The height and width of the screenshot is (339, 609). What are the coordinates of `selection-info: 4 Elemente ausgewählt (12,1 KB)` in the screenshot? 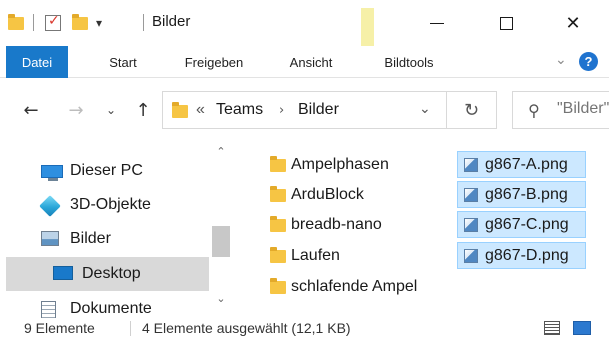 It's located at (246, 328).